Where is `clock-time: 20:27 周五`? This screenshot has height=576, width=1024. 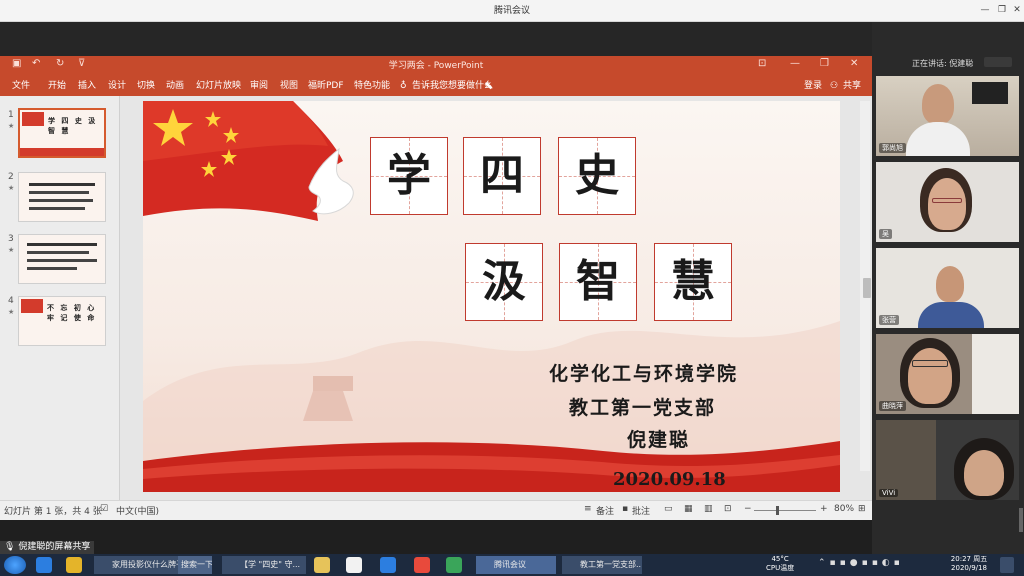
clock-time: 20:27 周五 is located at coordinates (969, 559).